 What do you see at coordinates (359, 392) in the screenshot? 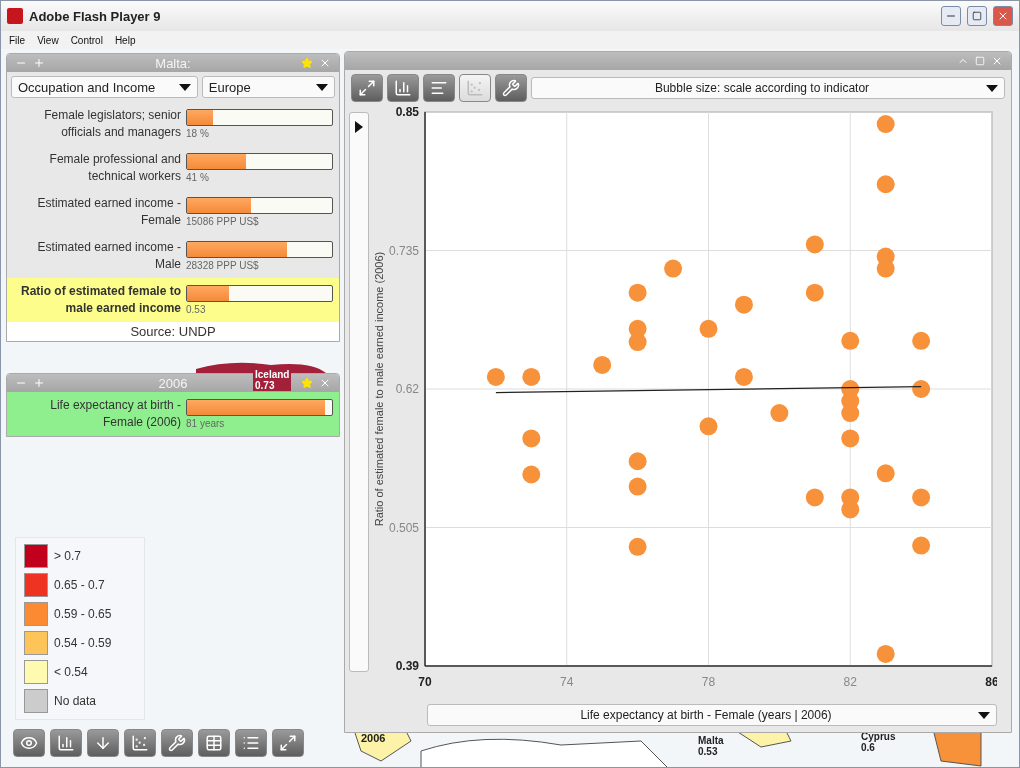
I see `expand-sidebar-button` at bounding box center [359, 392].